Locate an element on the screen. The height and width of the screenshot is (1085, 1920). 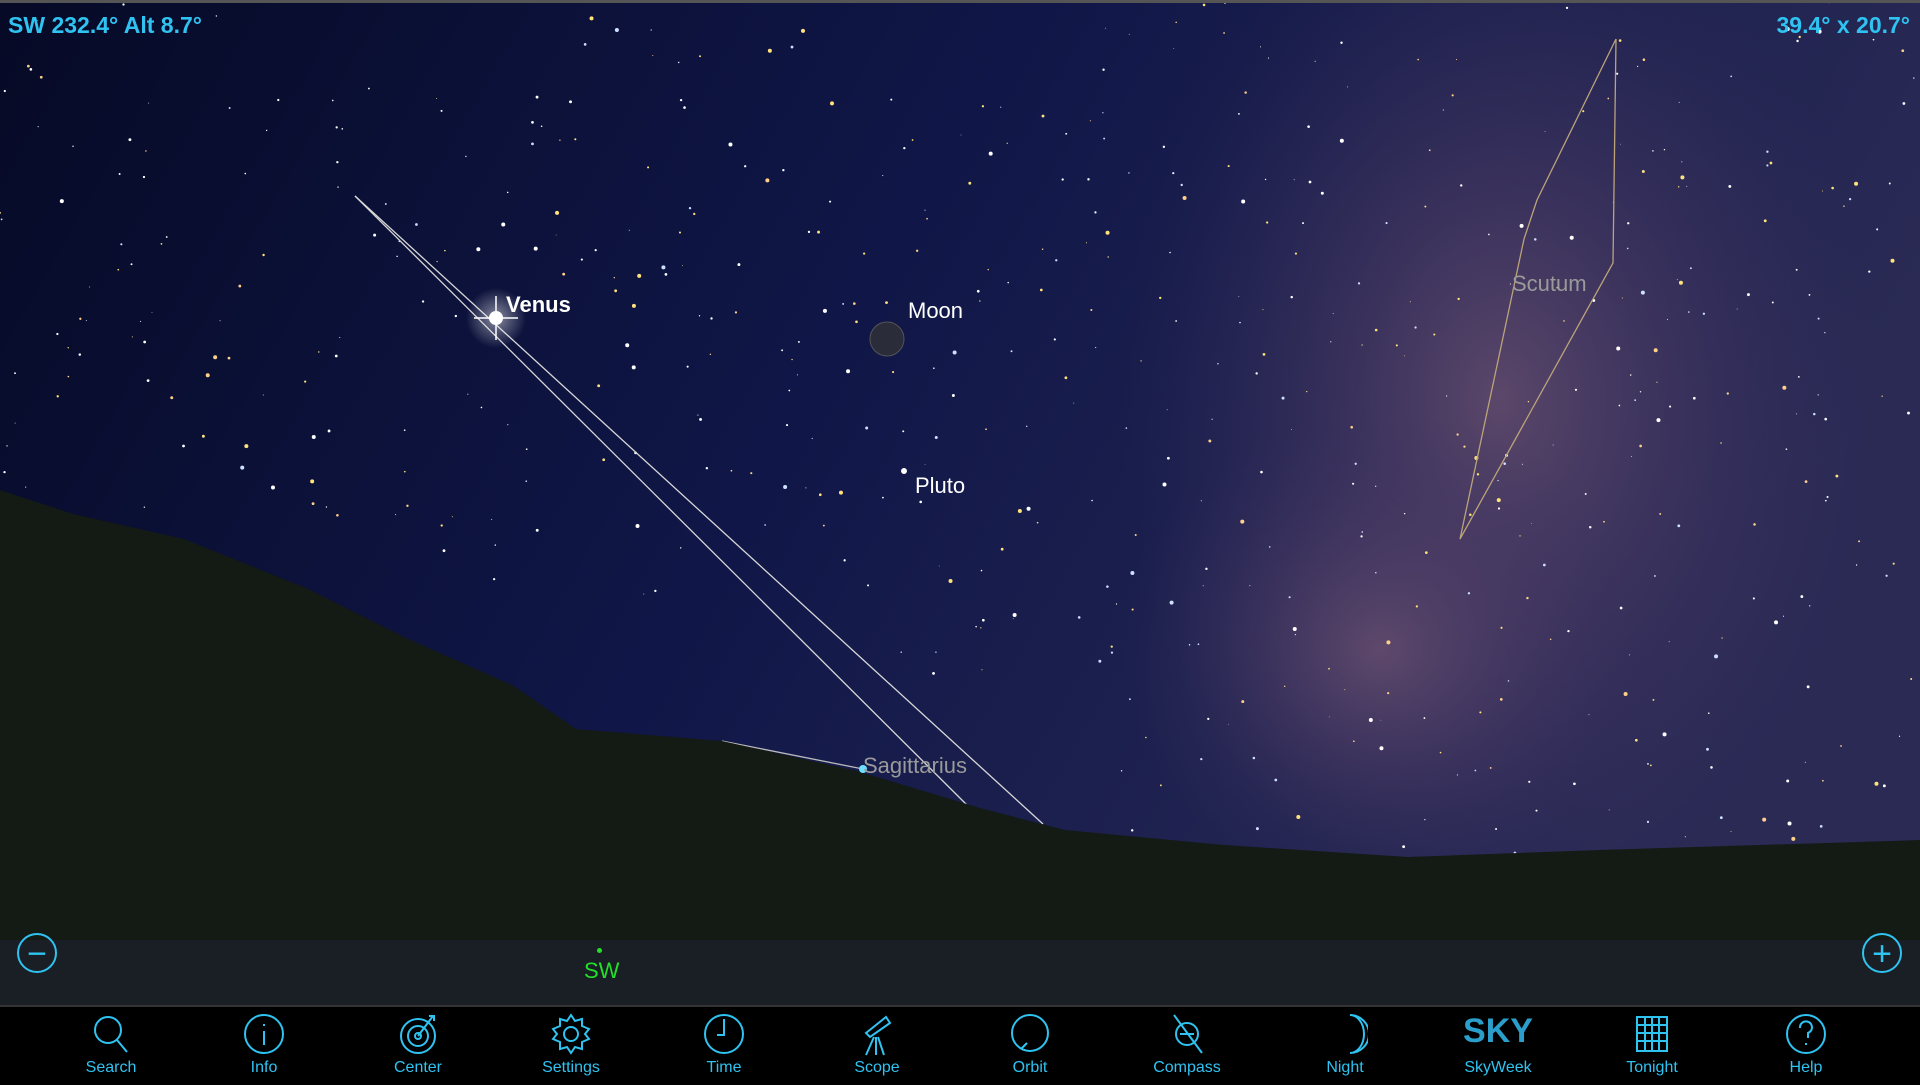
toolbar-night-button: Night is located at coordinates (1345, 1044).